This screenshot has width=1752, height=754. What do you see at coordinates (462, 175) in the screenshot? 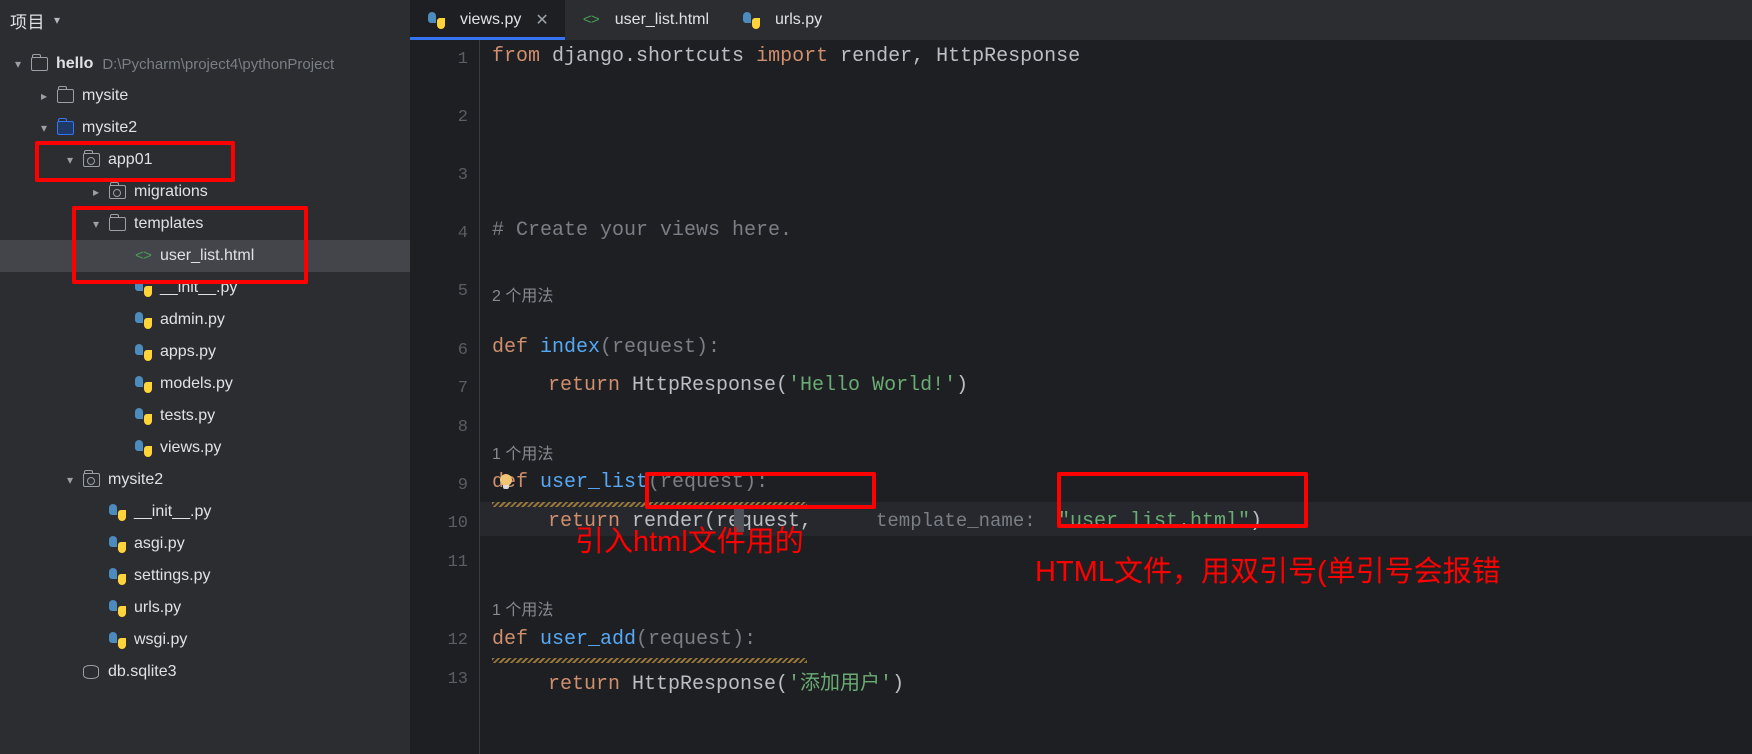
I see `line-number: 3` at bounding box center [462, 175].